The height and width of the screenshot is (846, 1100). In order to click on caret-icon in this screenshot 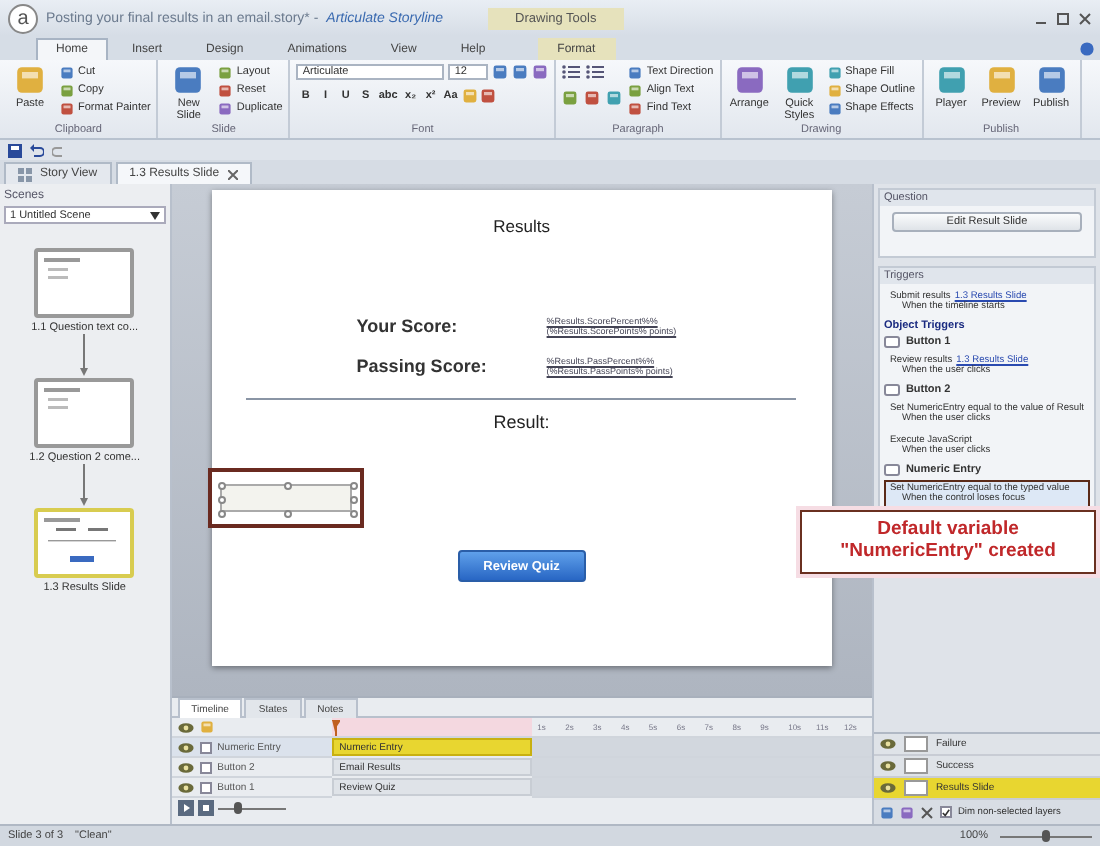, I will do `click(154, 215)`.